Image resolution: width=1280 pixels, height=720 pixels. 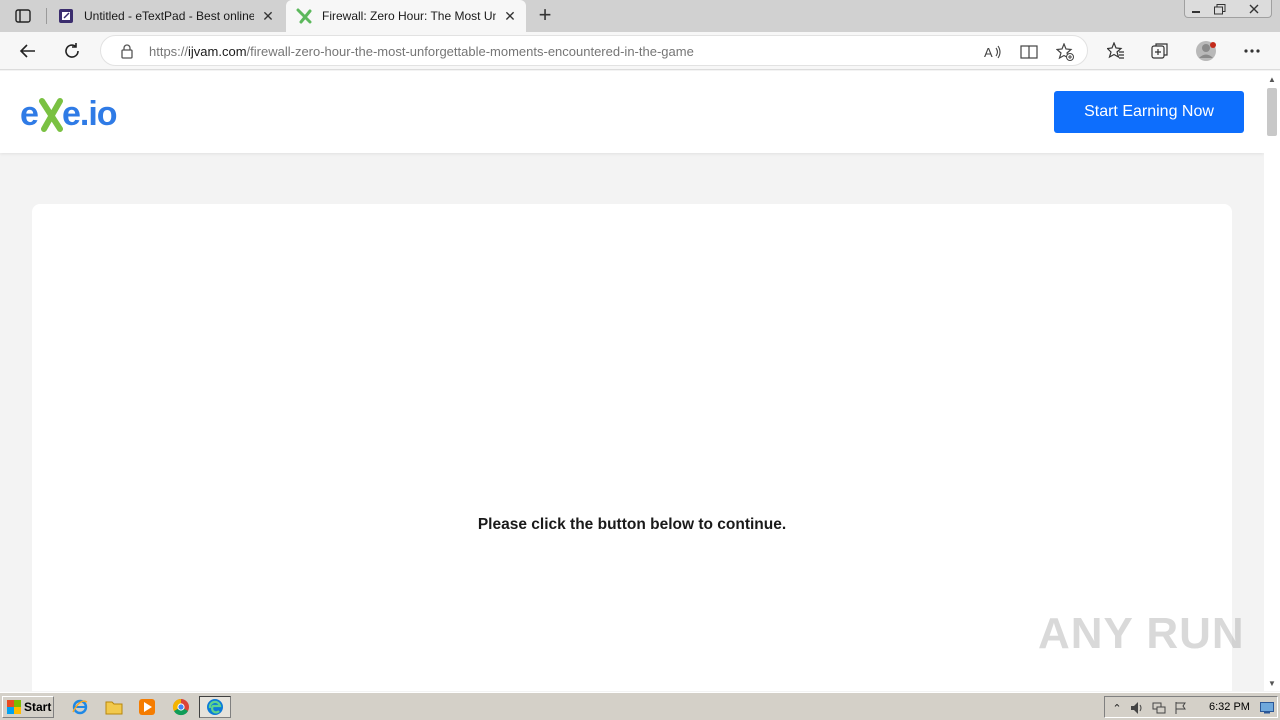 What do you see at coordinates (169, 51) in the screenshot?
I see `url-scheme: https://` at bounding box center [169, 51].